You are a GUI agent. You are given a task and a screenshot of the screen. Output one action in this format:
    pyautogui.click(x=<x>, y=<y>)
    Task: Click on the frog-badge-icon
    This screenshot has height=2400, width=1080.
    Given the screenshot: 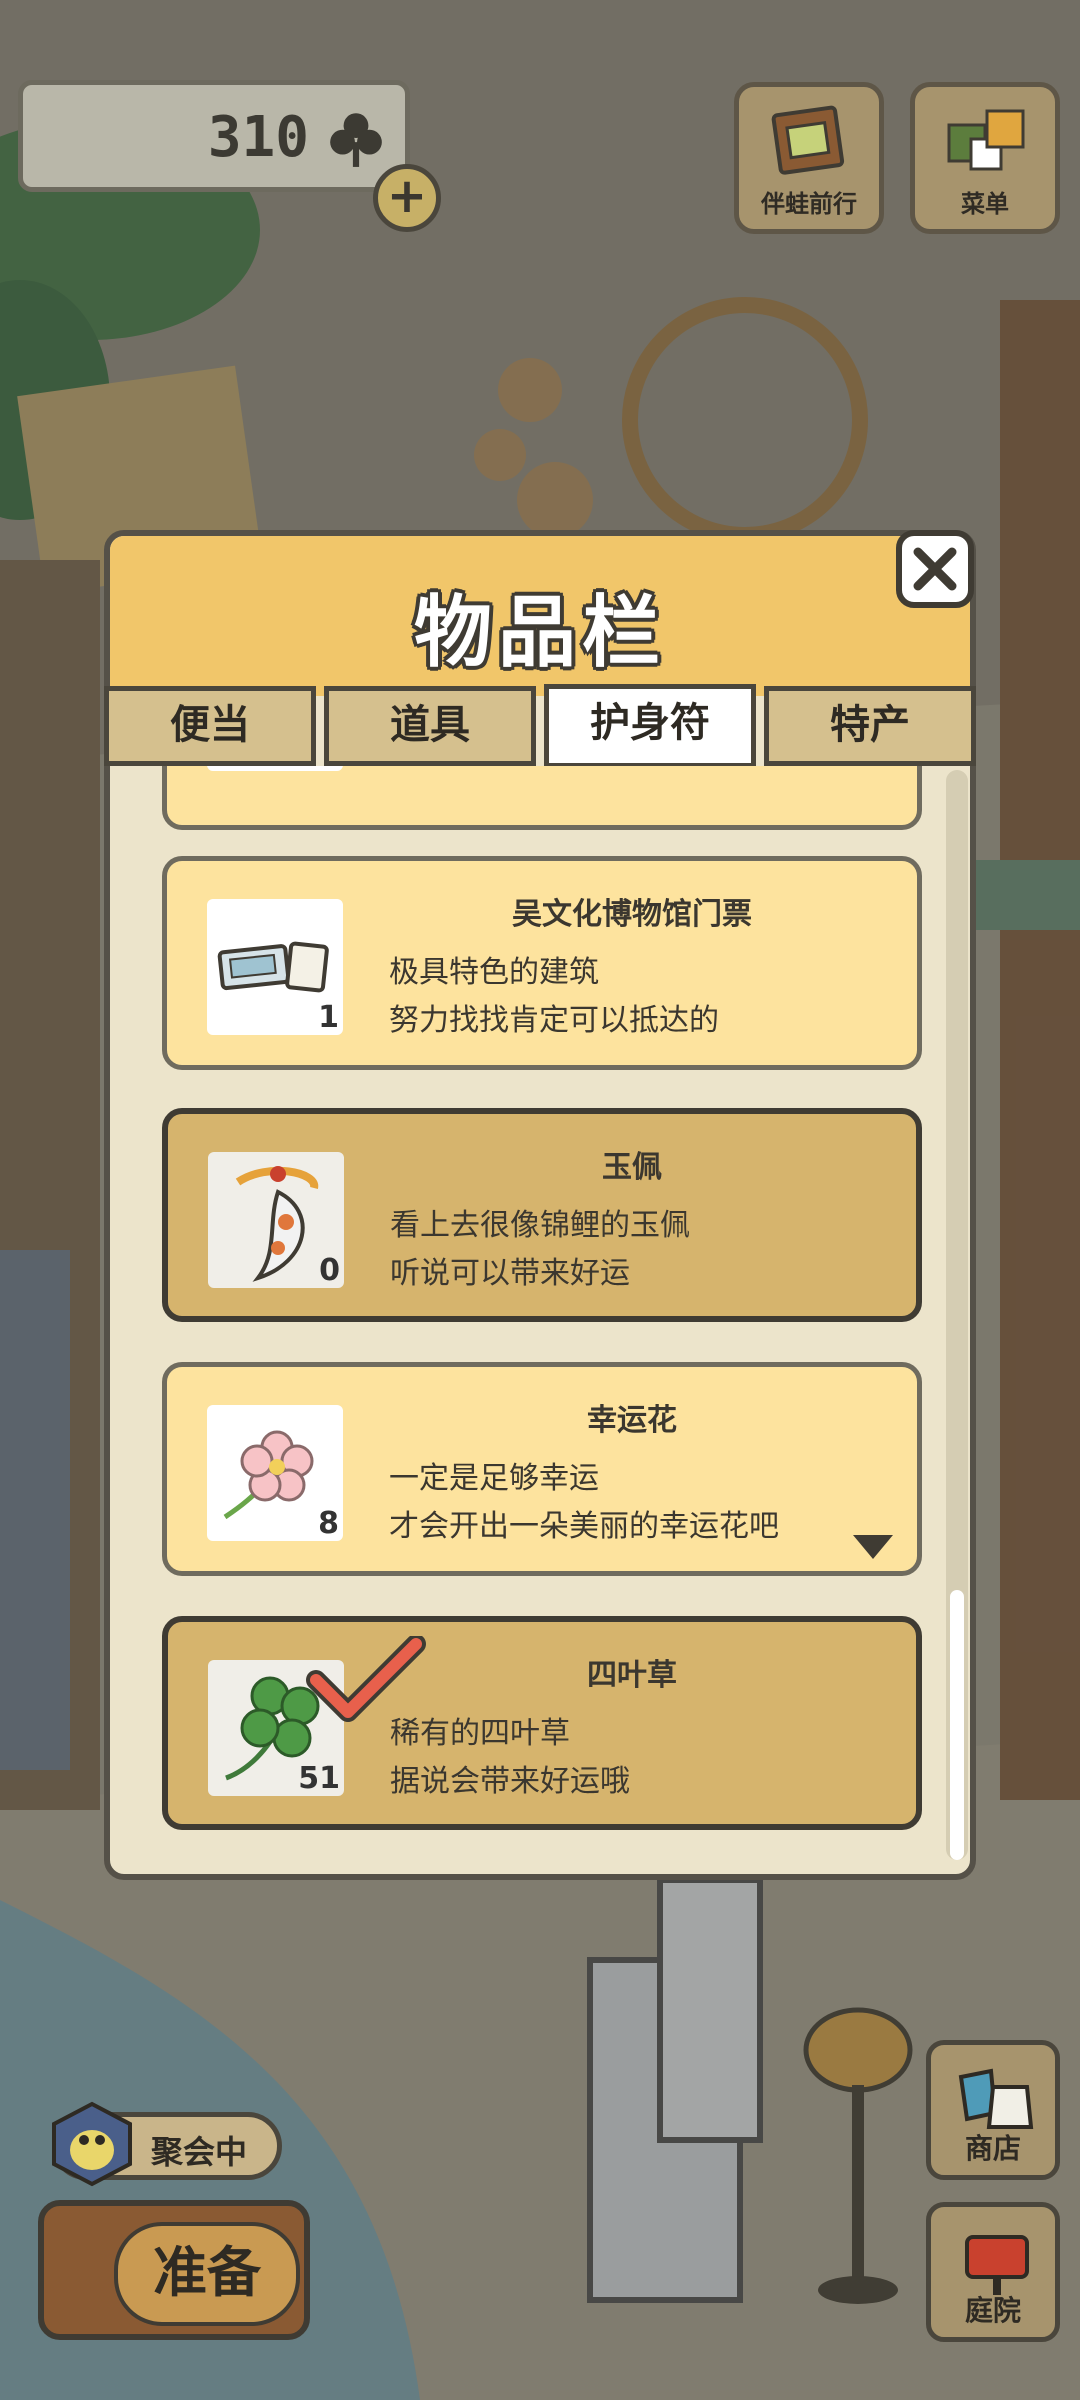 What is the action you would take?
    pyautogui.click(x=92, y=2144)
    